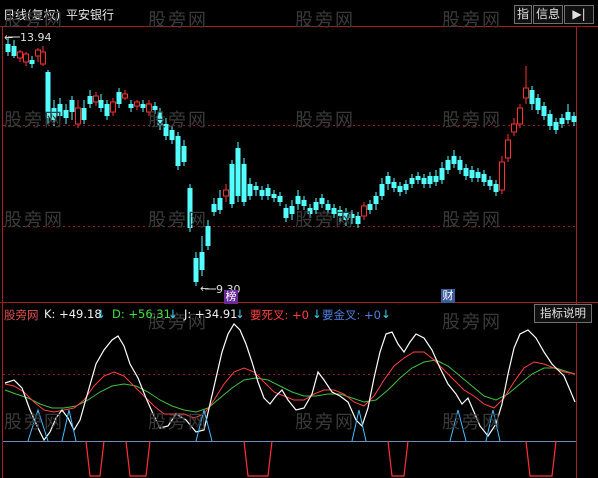 The width and height of the screenshot is (598, 478). Describe the element at coordinates (90, 15) in the screenshot. I see `stock-name: 平安银行` at that location.